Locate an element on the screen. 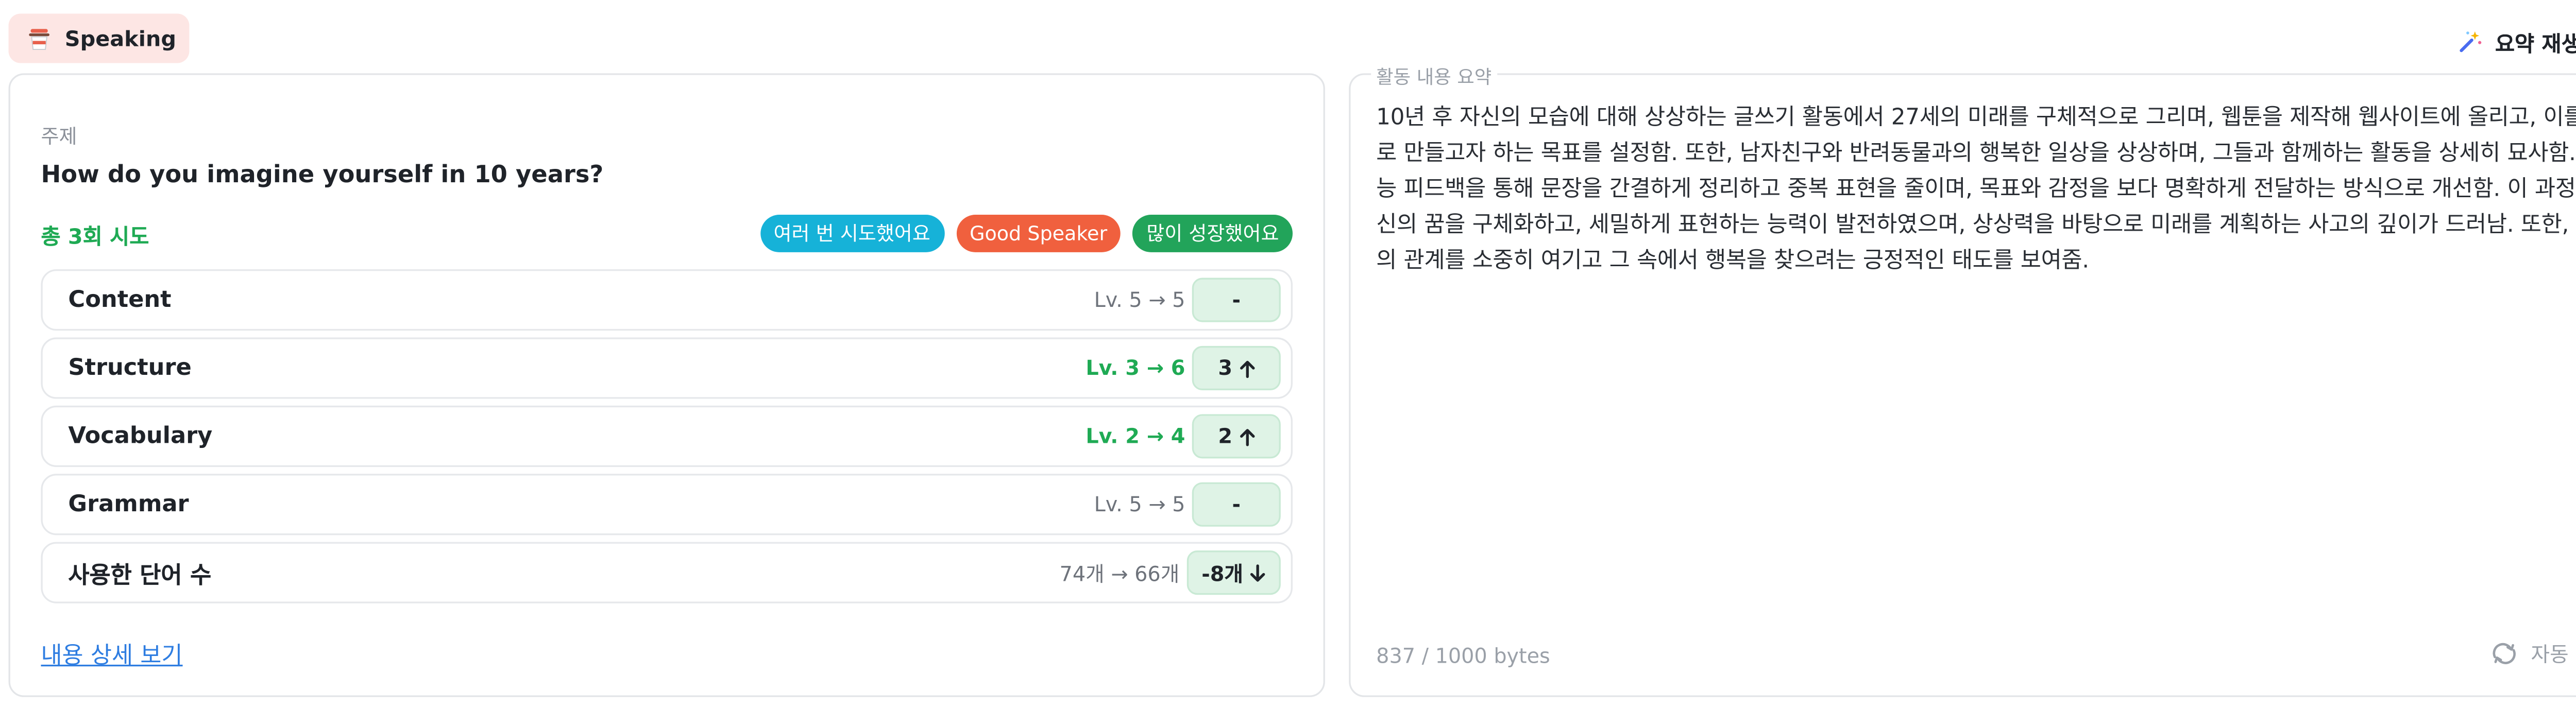  metric-delta-badge: 2 is located at coordinates (1236, 436).